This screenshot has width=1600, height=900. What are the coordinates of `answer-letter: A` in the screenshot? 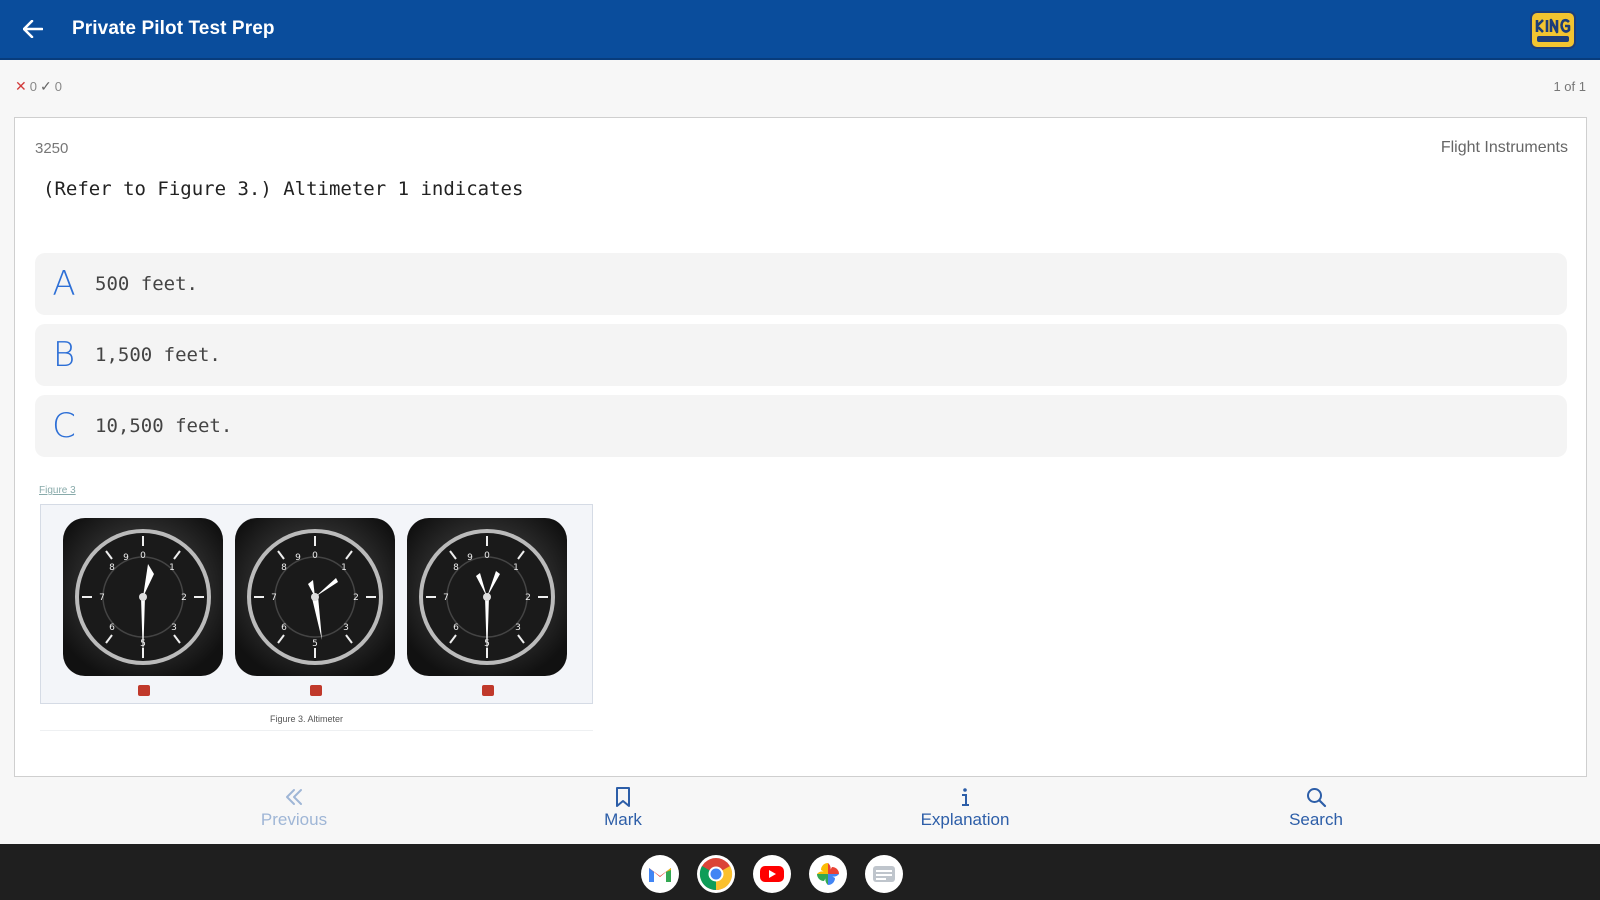 It's located at (64, 284).